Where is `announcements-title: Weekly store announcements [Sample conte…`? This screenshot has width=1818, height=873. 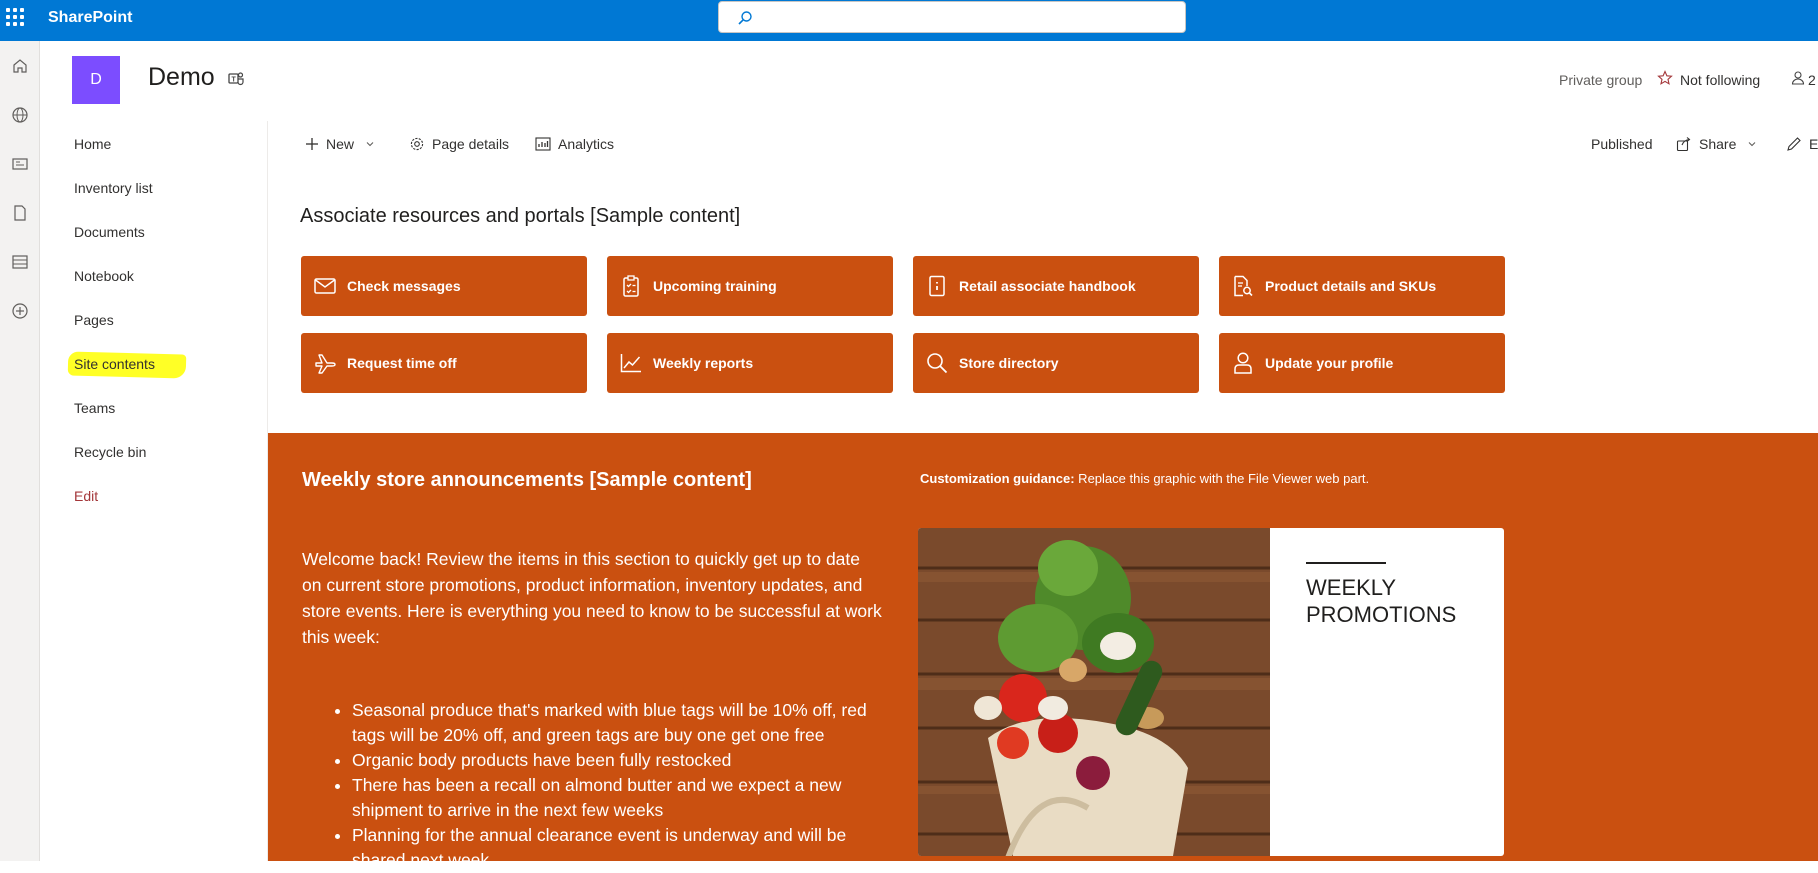
announcements-title: Weekly store announcements [Sample conte… is located at coordinates (527, 480).